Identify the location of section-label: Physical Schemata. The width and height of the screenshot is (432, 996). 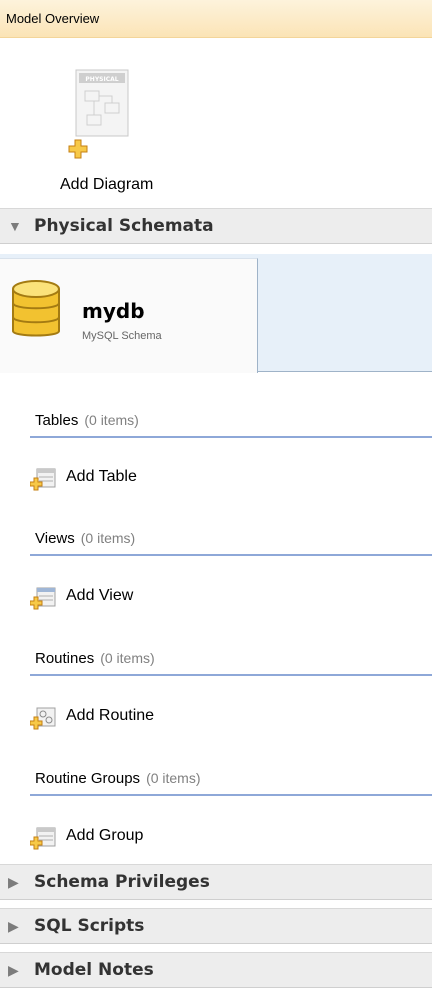
(124, 226).